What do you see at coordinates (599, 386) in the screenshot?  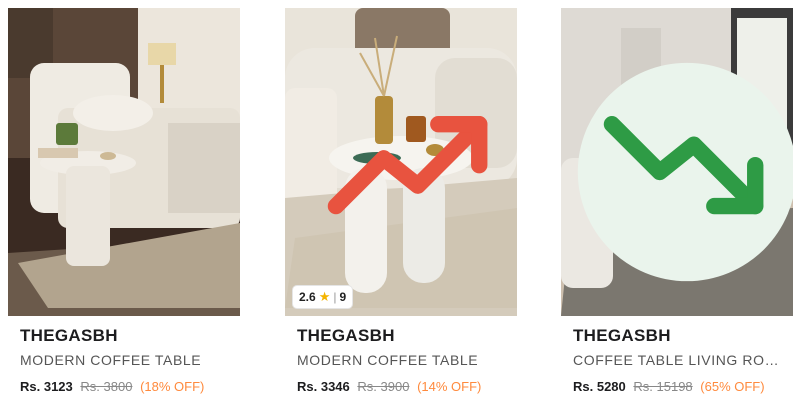 I see `product-price: Rs. 5280` at bounding box center [599, 386].